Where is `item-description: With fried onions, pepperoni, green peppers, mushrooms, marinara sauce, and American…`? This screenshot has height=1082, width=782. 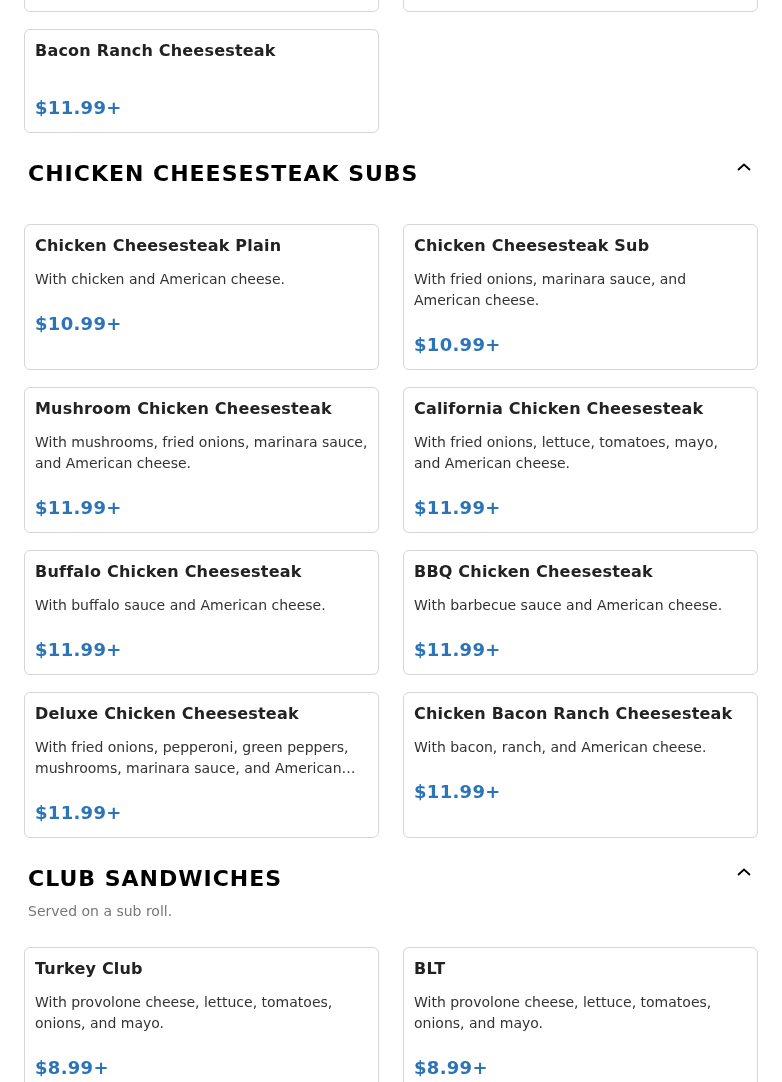 item-description: With fried onions, pepperoni, green peppers, mushrooms, marinara sauce, and American… is located at coordinates (196, 758).